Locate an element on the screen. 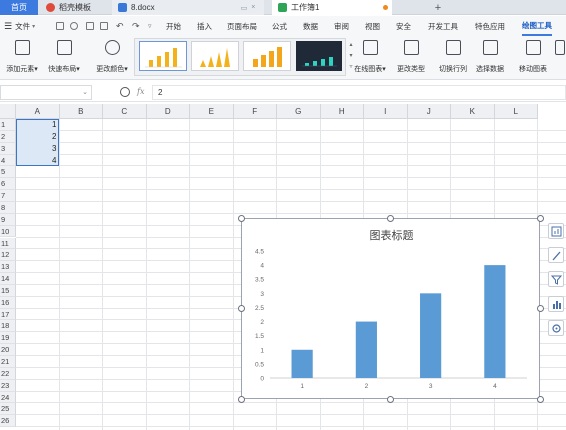 The image size is (566, 430). print-icon is located at coordinates (90, 26).